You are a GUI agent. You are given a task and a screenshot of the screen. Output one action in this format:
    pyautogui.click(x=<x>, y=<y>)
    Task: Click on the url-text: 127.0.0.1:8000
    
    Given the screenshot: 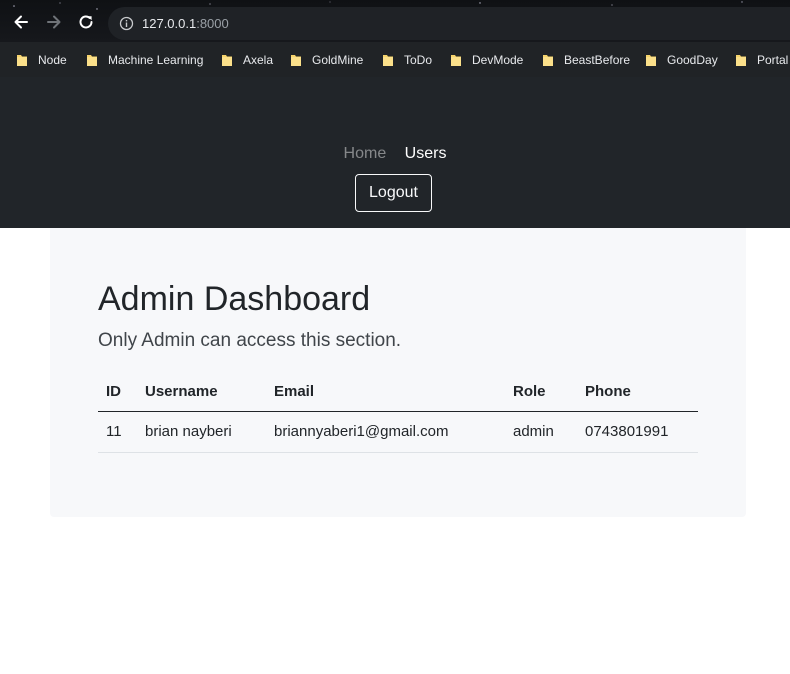 What is the action you would take?
    pyautogui.click(x=185, y=23)
    